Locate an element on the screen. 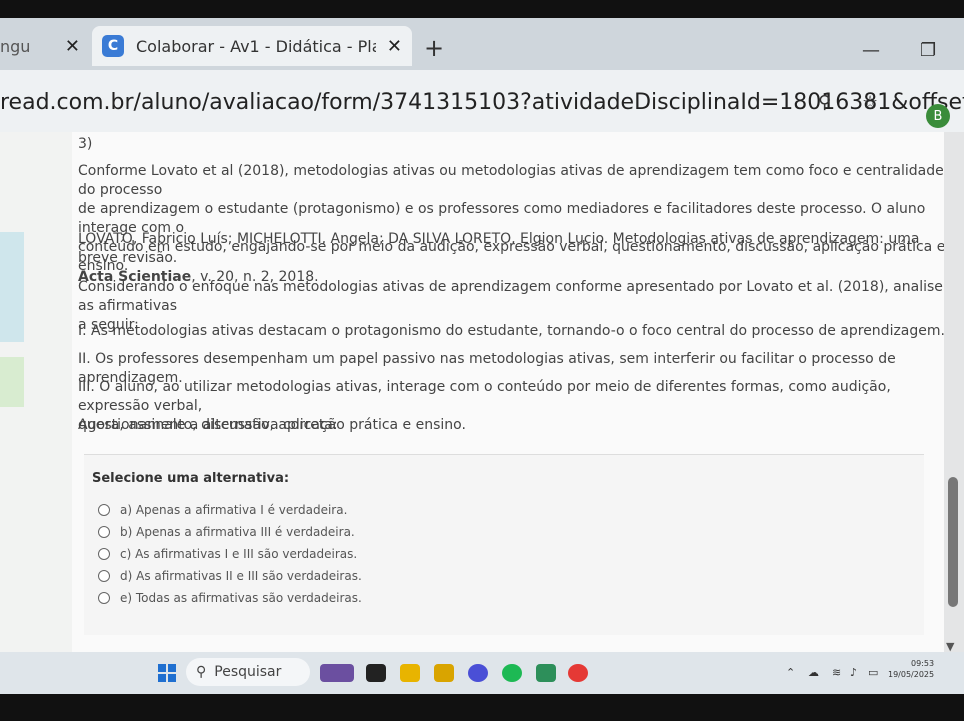 This screenshot has height=721, width=964. restore-window-icon: ❐ is located at coordinates (928, 50).